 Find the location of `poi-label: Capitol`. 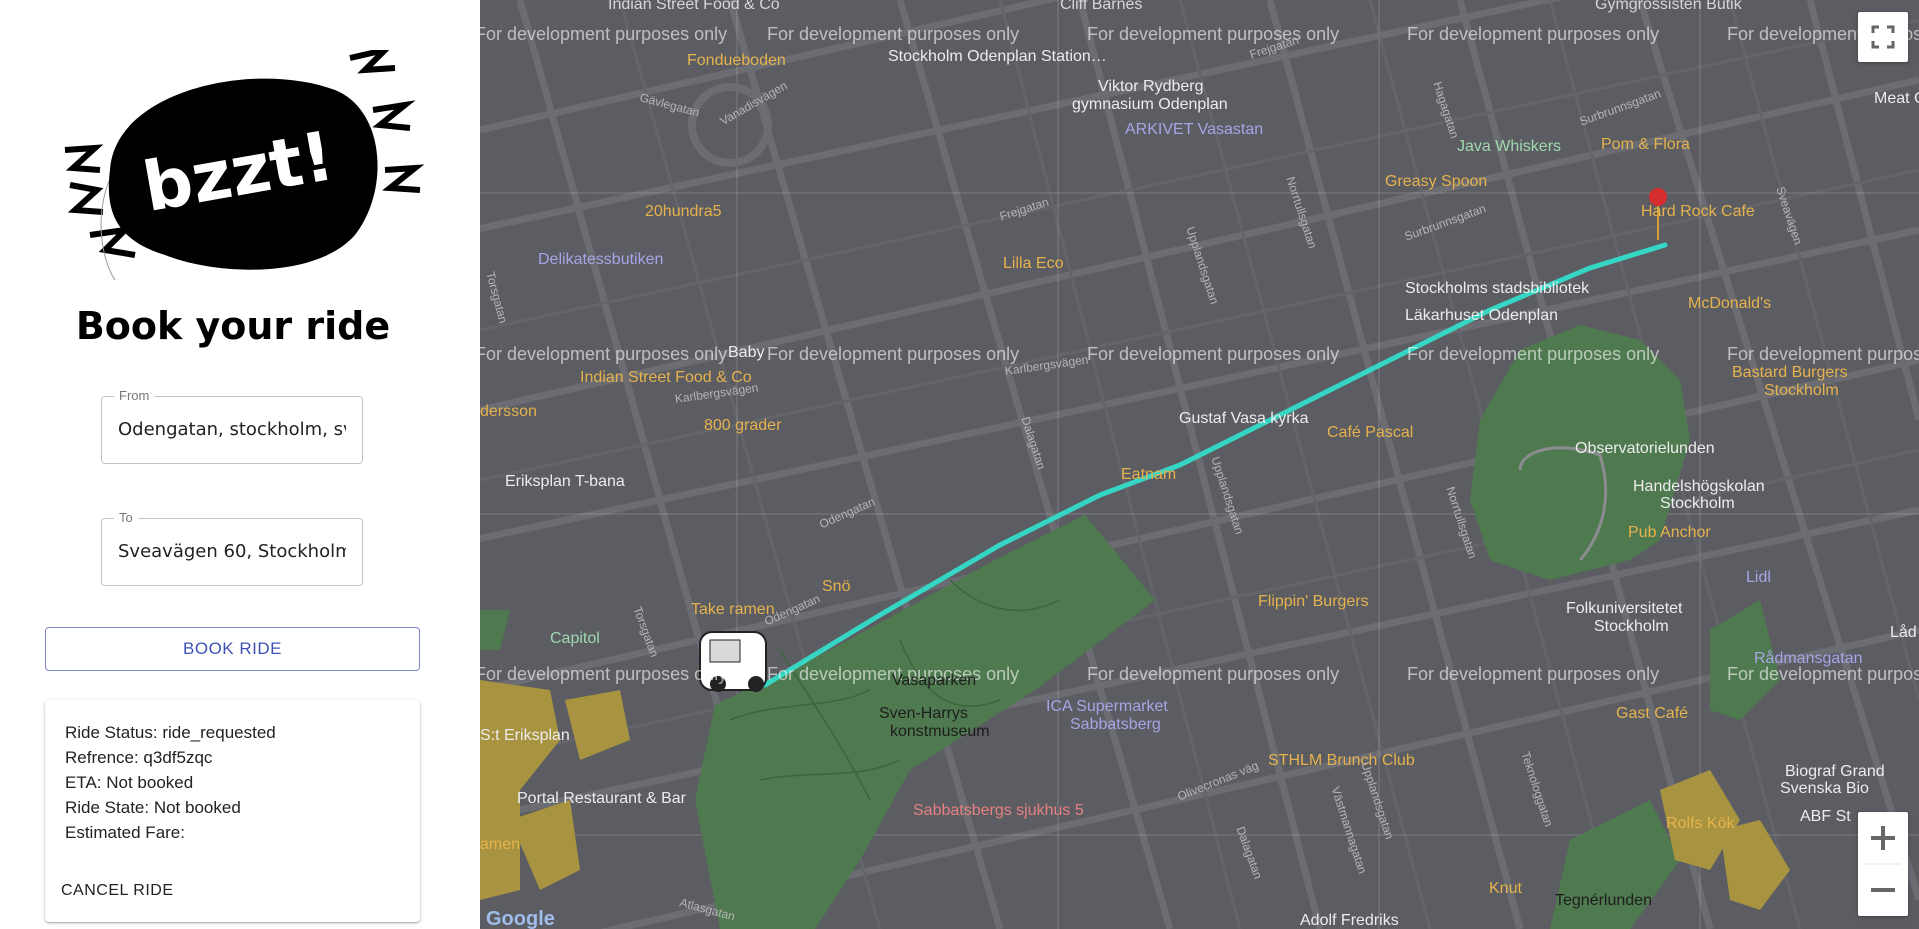

poi-label: Capitol is located at coordinates (575, 639).